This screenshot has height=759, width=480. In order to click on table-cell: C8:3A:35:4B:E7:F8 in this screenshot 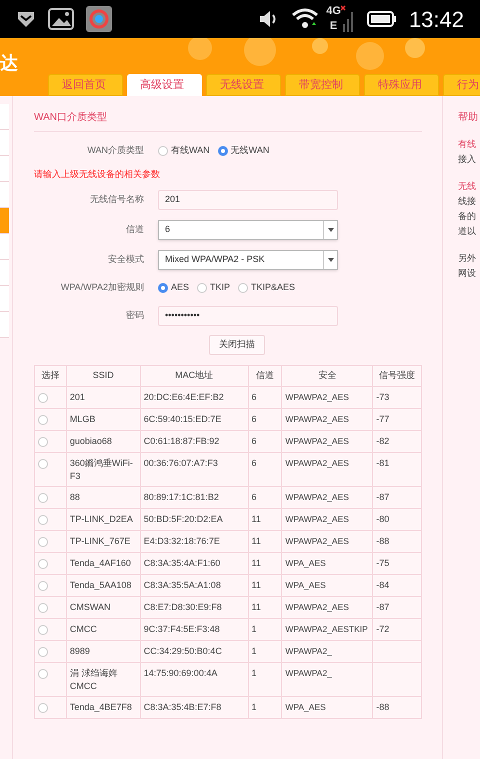, I will do `click(194, 707)`.